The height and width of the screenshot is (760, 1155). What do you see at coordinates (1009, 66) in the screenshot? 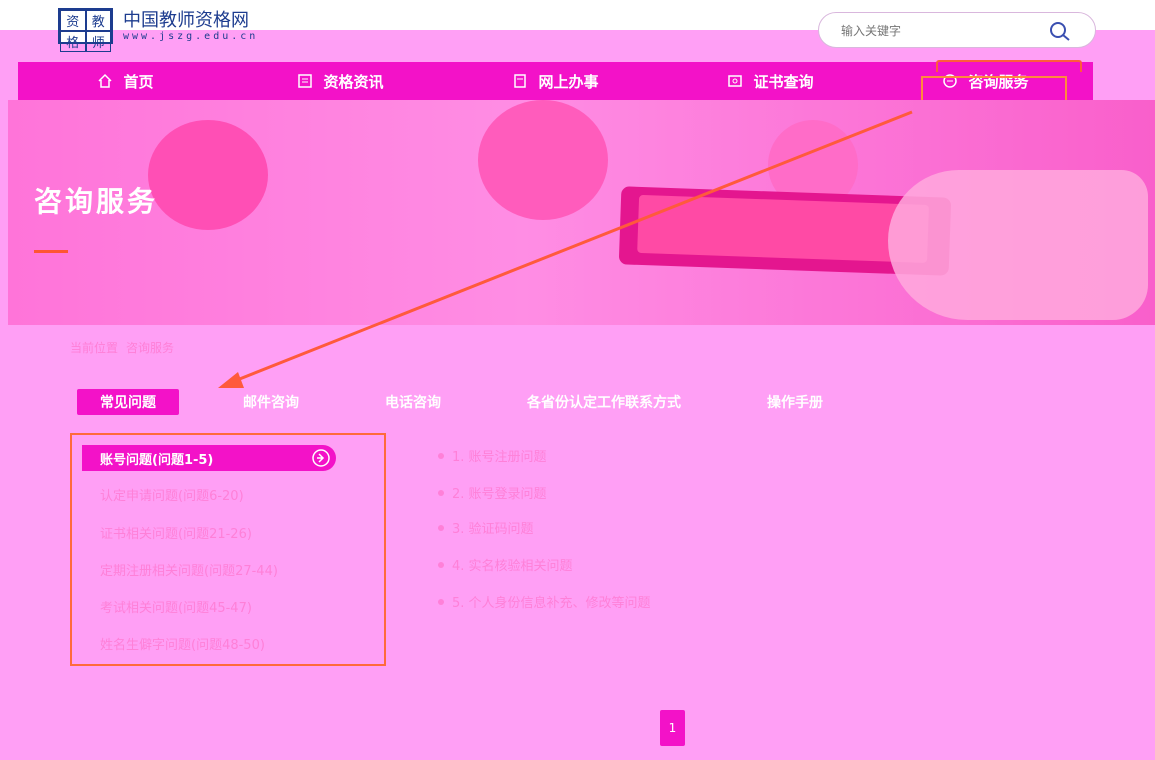
I see `nav-highlight-marker` at bounding box center [1009, 66].